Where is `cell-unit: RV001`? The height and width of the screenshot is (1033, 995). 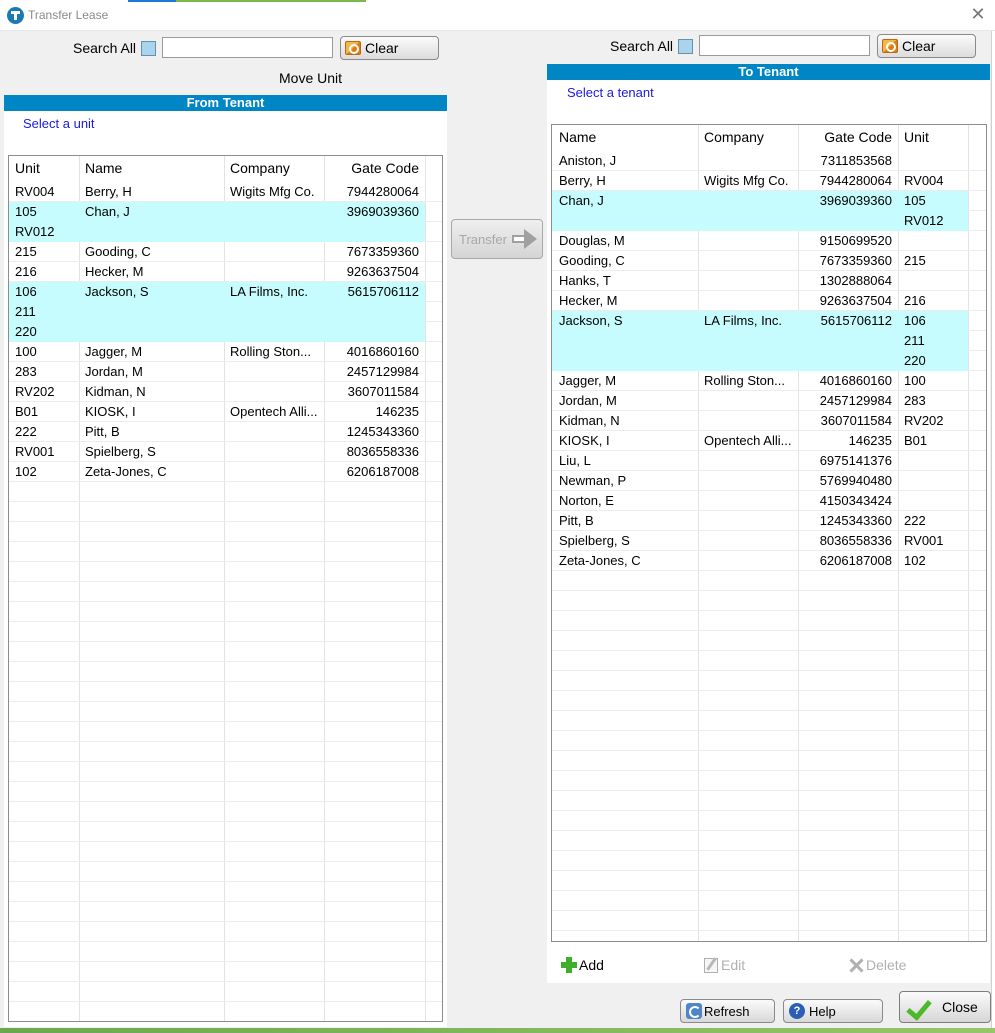
cell-unit: RV001 is located at coordinates (924, 540).